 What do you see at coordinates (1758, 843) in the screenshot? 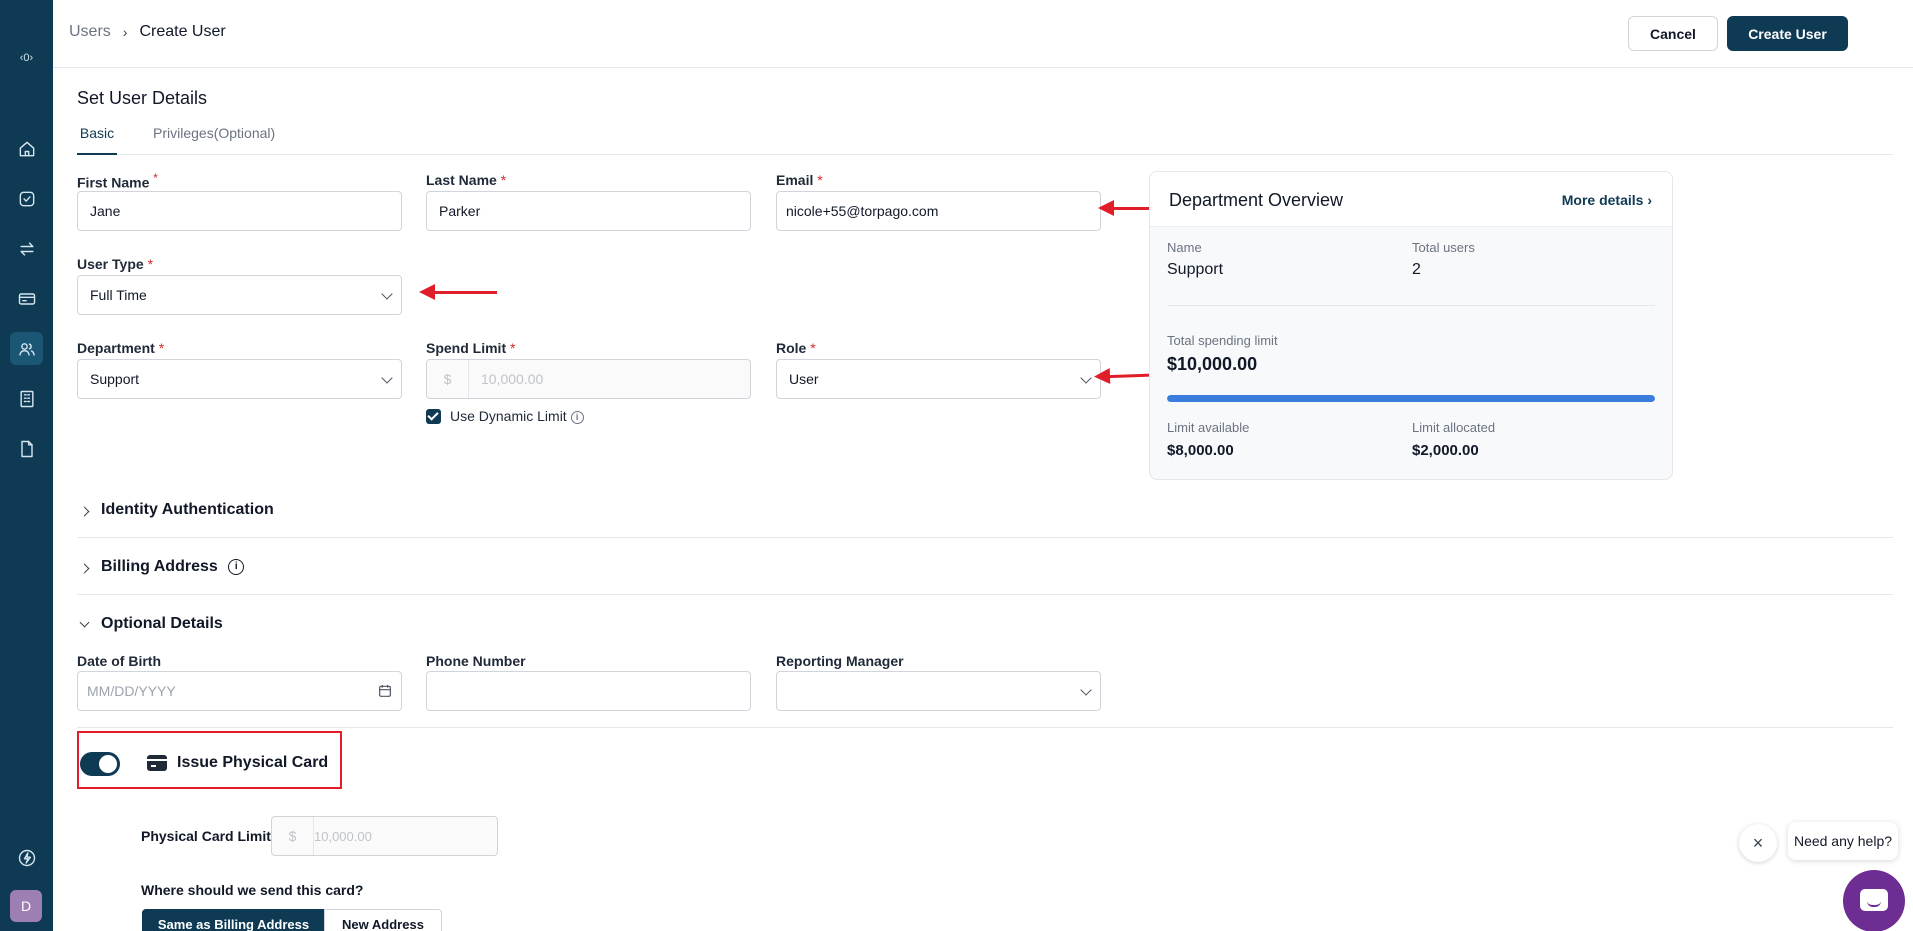
I see `close-help-button: ×` at bounding box center [1758, 843].